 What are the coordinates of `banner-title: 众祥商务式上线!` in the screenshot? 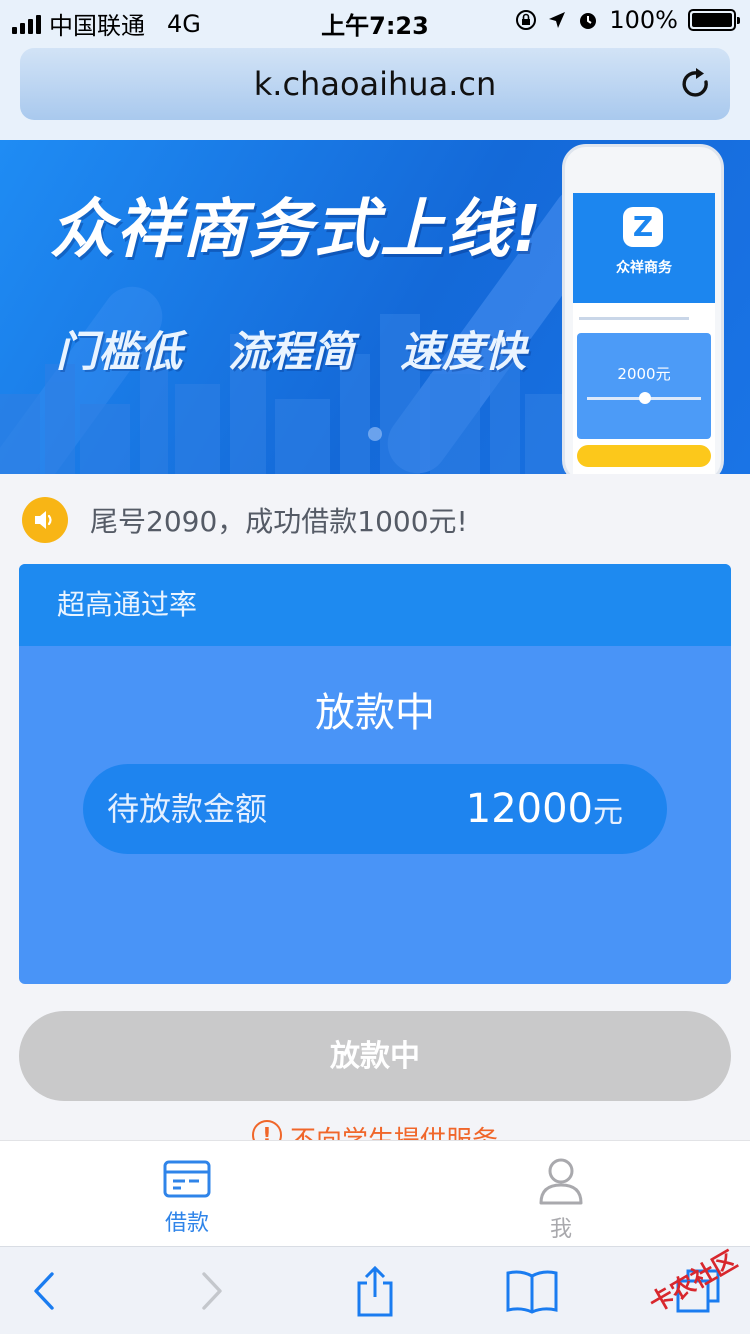 It's located at (297, 230).